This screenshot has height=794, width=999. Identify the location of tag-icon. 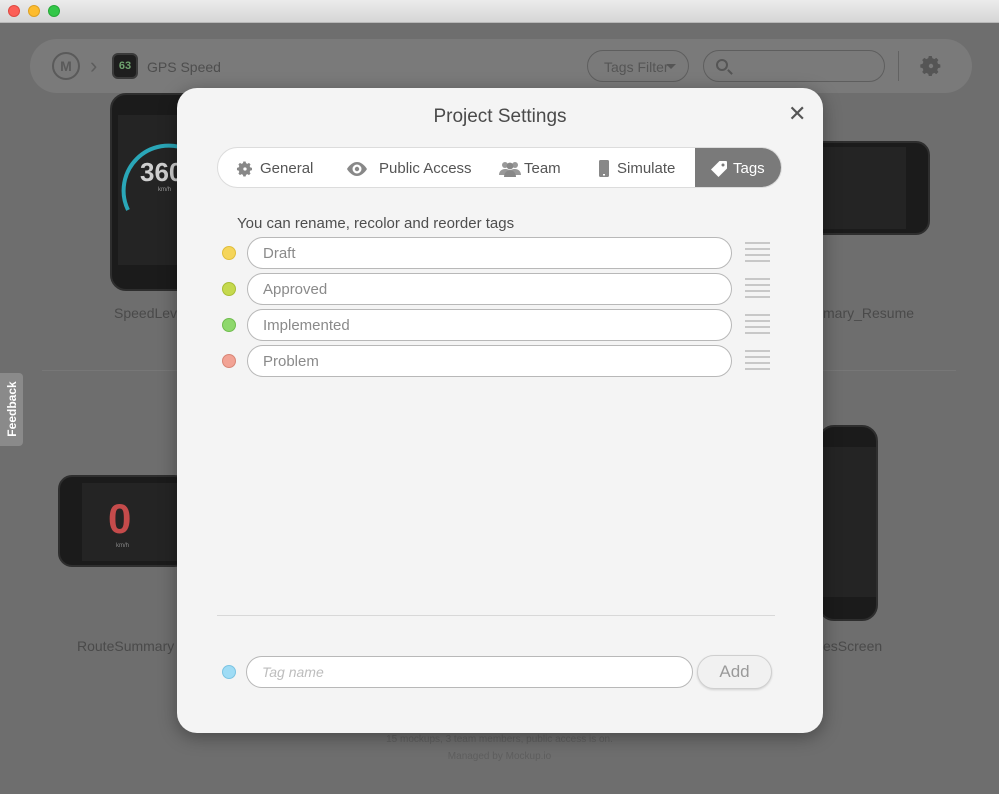
(719, 168).